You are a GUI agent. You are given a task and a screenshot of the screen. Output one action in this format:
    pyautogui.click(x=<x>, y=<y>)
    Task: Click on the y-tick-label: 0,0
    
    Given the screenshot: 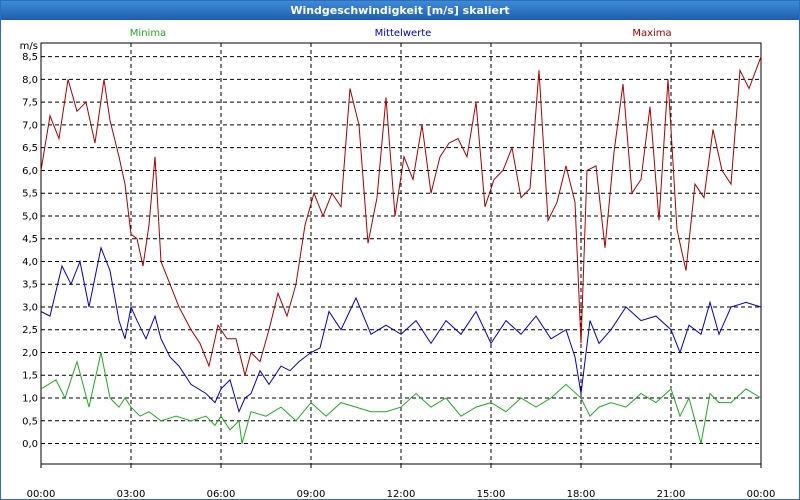 What is the action you would take?
    pyautogui.click(x=30, y=444)
    